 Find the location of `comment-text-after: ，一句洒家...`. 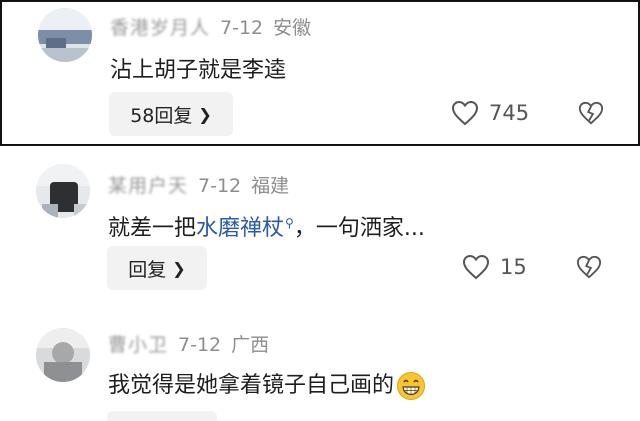

comment-text-after: ，一句洒家... is located at coordinates (359, 228).